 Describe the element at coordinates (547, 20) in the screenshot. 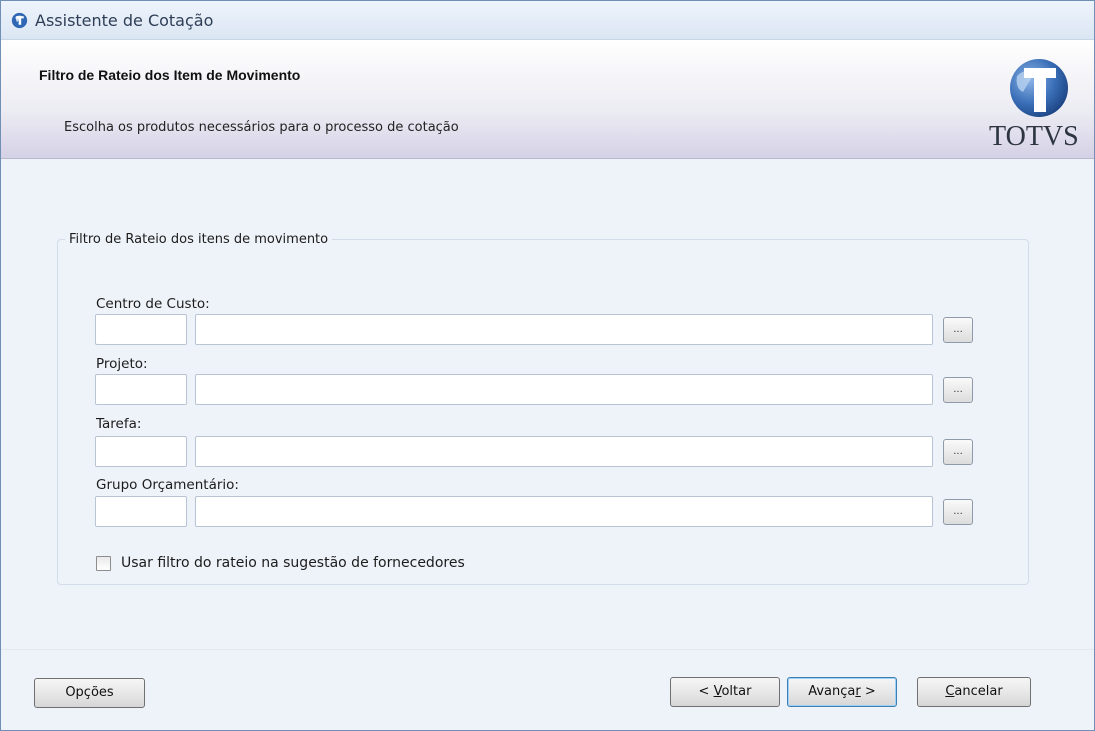

I see `title-bar: Assistente de Cotação` at that location.